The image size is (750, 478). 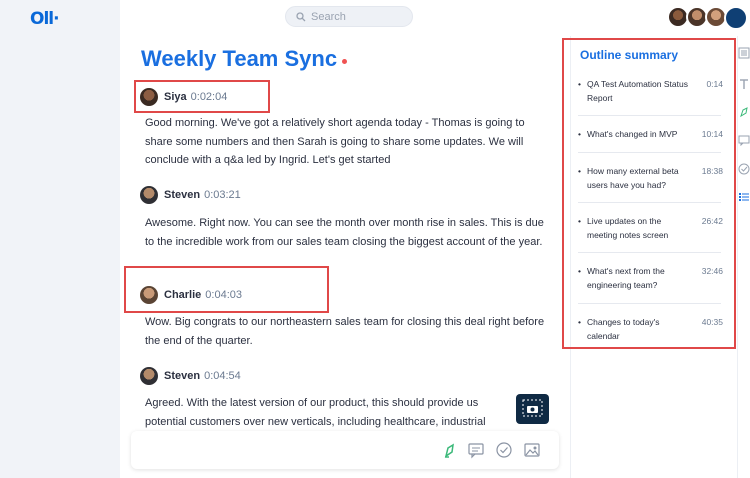 What do you see at coordinates (239, 58) in the screenshot?
I see `meeting-title: Weekly Team Sync` at bounding box center [239, 58].